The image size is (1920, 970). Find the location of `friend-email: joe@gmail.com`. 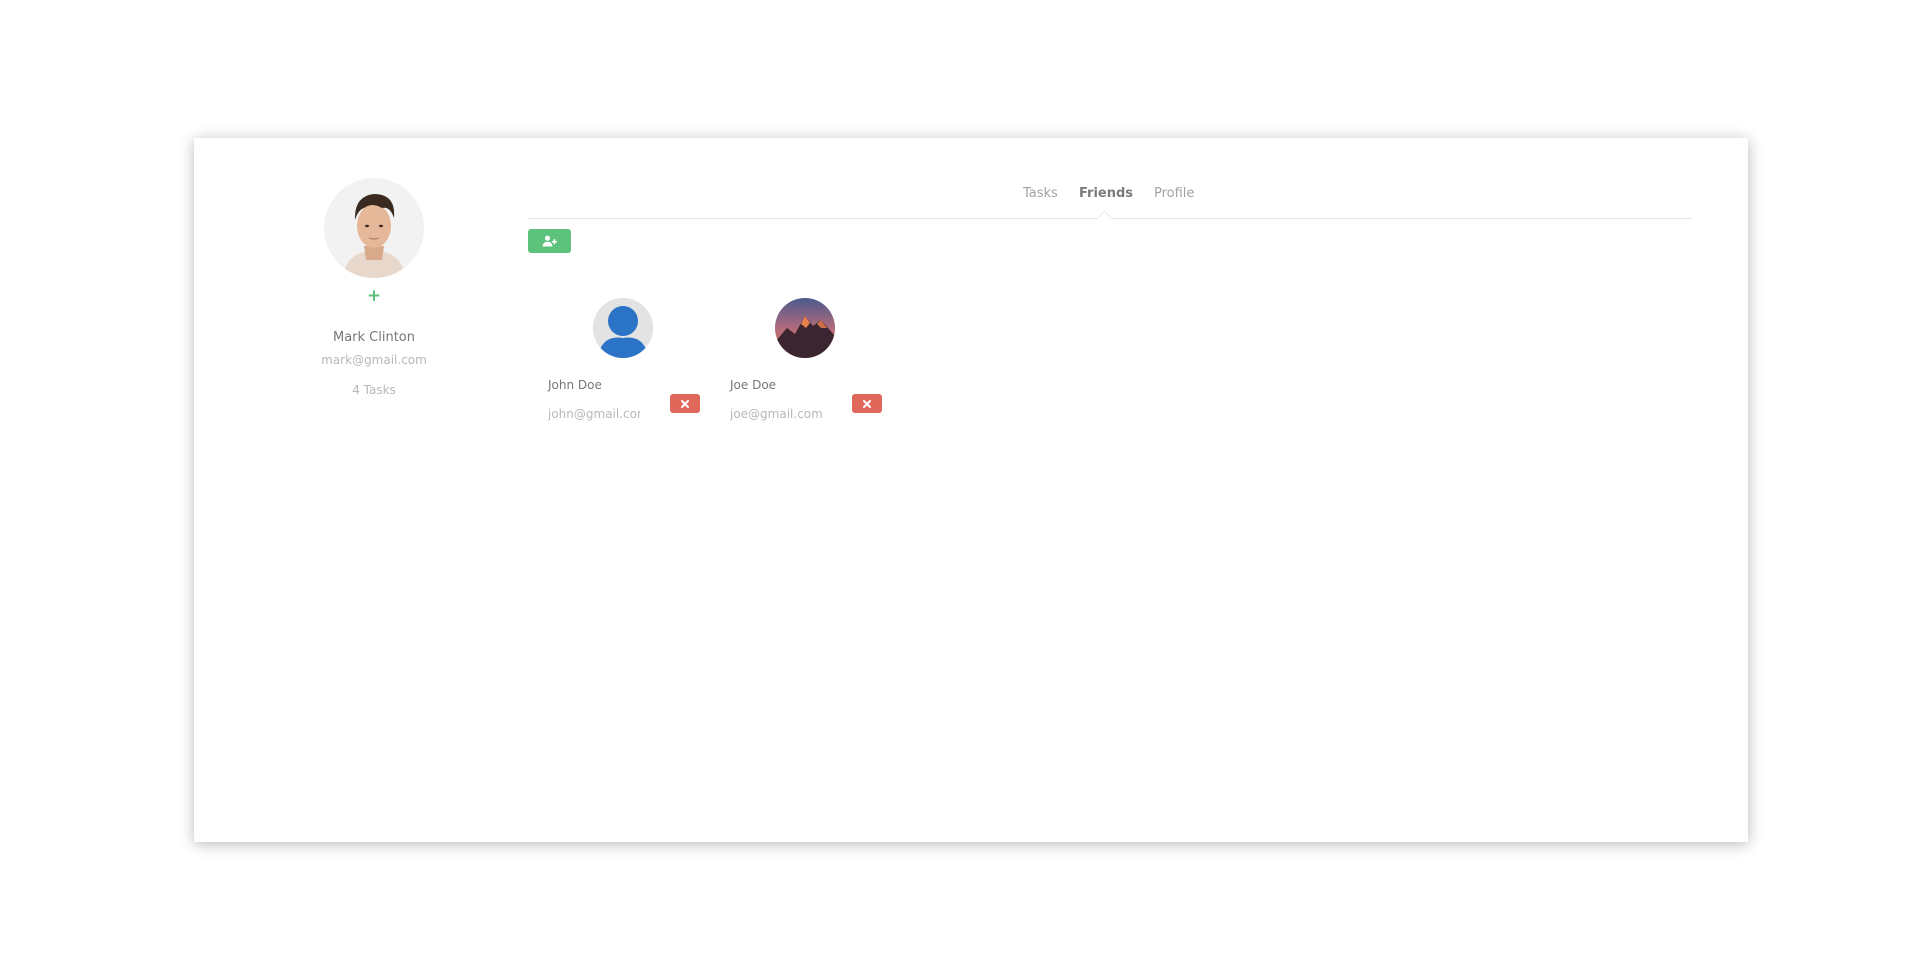

friend-email: joe@gmail.com is located at coordinates (776, 414).